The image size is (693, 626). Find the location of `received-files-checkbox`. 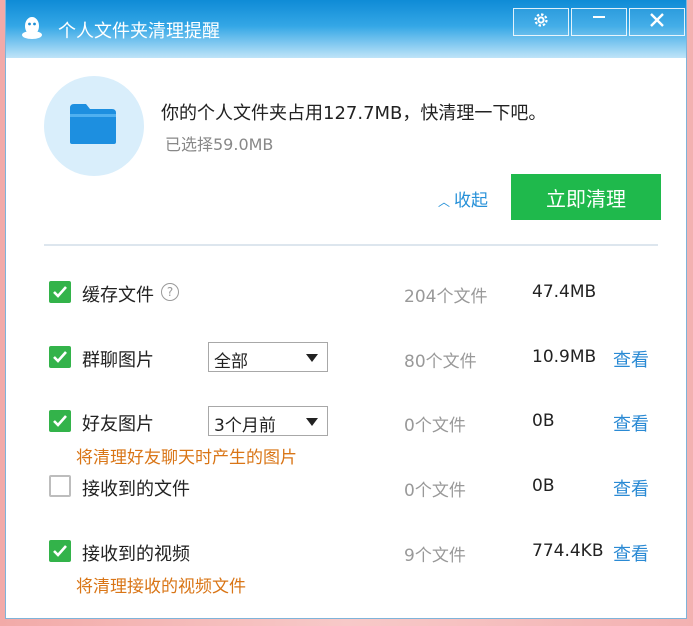

received-files-checkbox is located at coordinates (60, 486).